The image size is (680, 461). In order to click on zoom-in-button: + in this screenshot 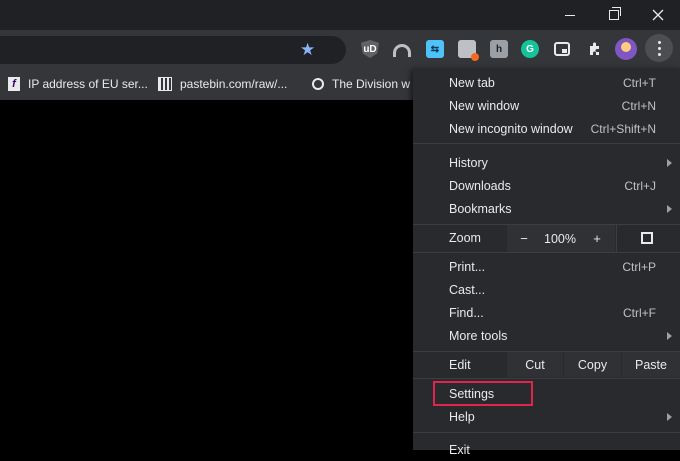, I will do `click(597, 238)`.